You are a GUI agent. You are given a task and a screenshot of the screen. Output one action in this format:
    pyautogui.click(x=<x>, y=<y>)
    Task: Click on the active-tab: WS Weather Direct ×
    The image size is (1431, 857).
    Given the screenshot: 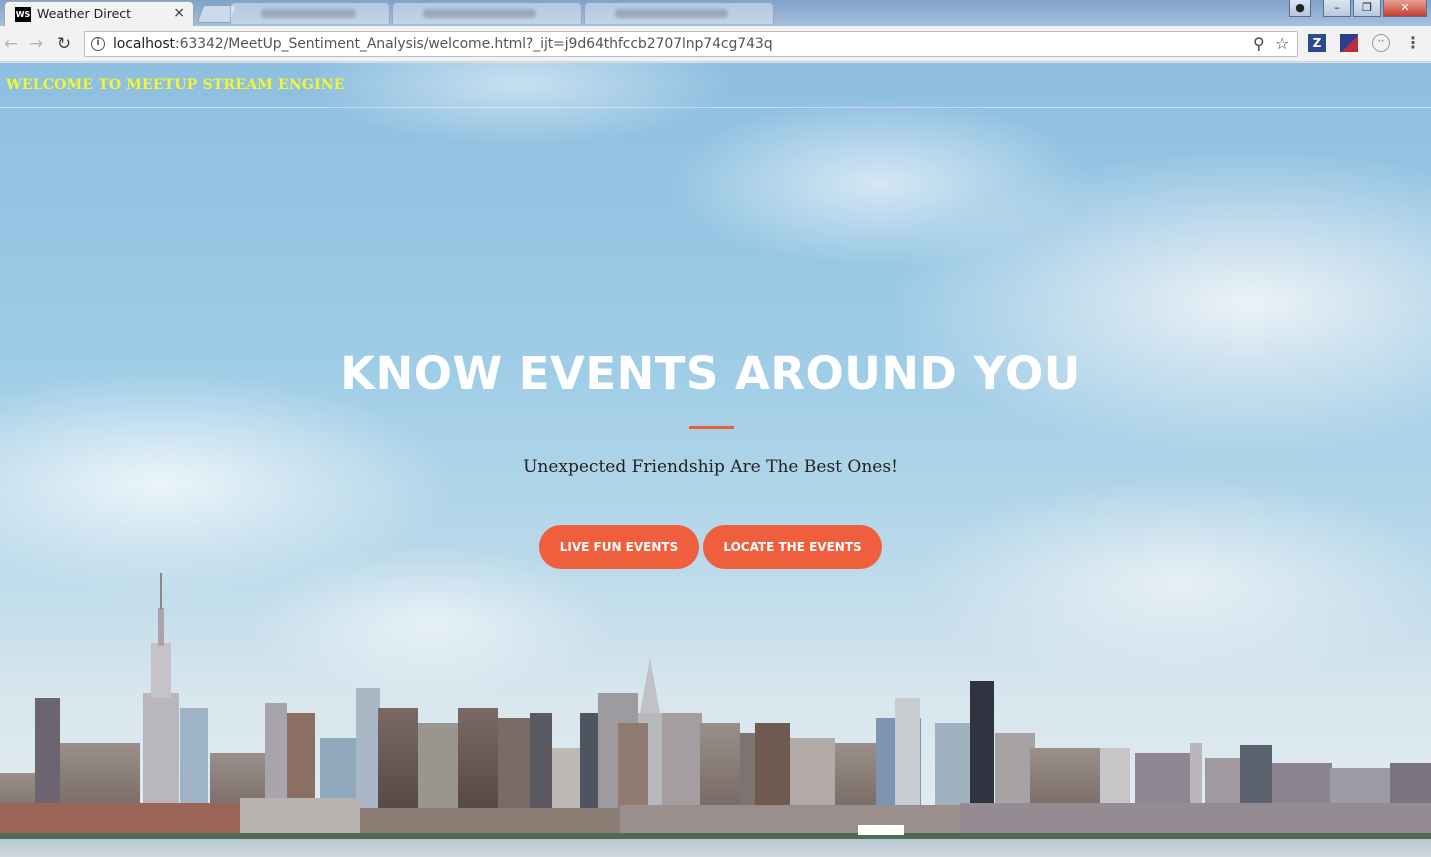 What is the action you would take?
    pyautogui.click(x=99, y=13)
    